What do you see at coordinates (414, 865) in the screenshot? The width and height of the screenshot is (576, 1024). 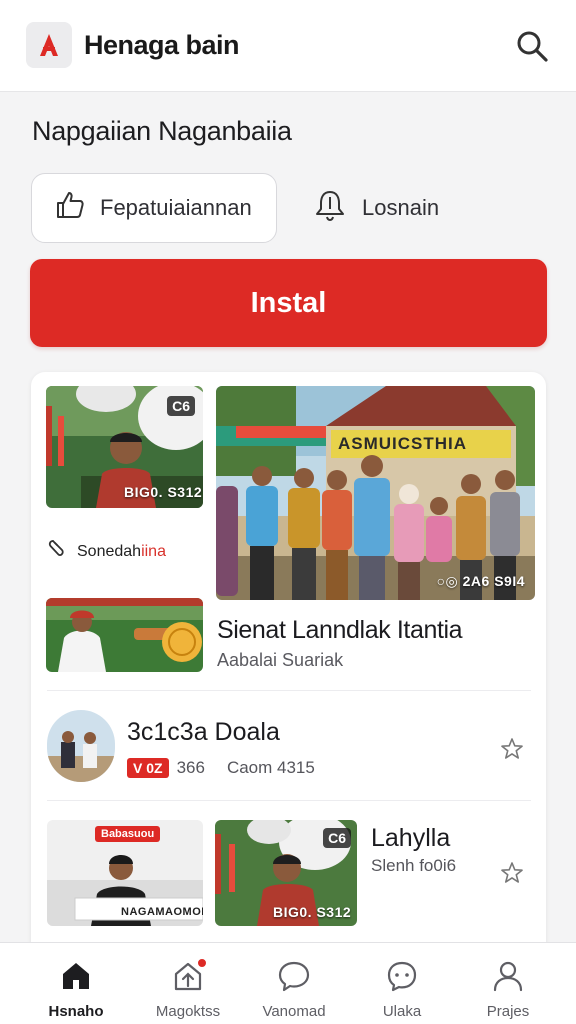 I see `row-meta-text: Slenh fo0i6` at bounding box center [414, 865].